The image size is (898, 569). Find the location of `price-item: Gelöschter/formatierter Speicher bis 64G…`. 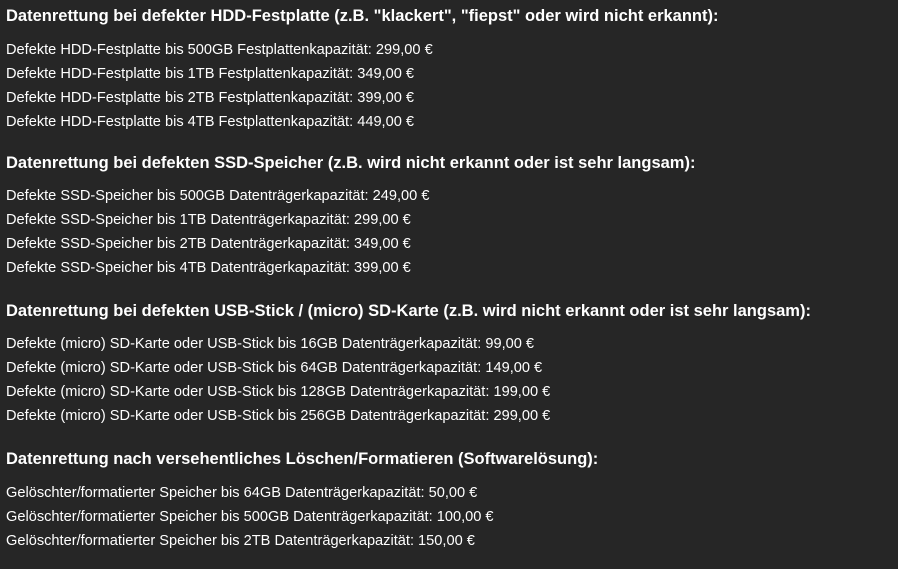

price-item: Gelöschter/formatierter Speicher bis 64G… is located at coordinates (242, 493).